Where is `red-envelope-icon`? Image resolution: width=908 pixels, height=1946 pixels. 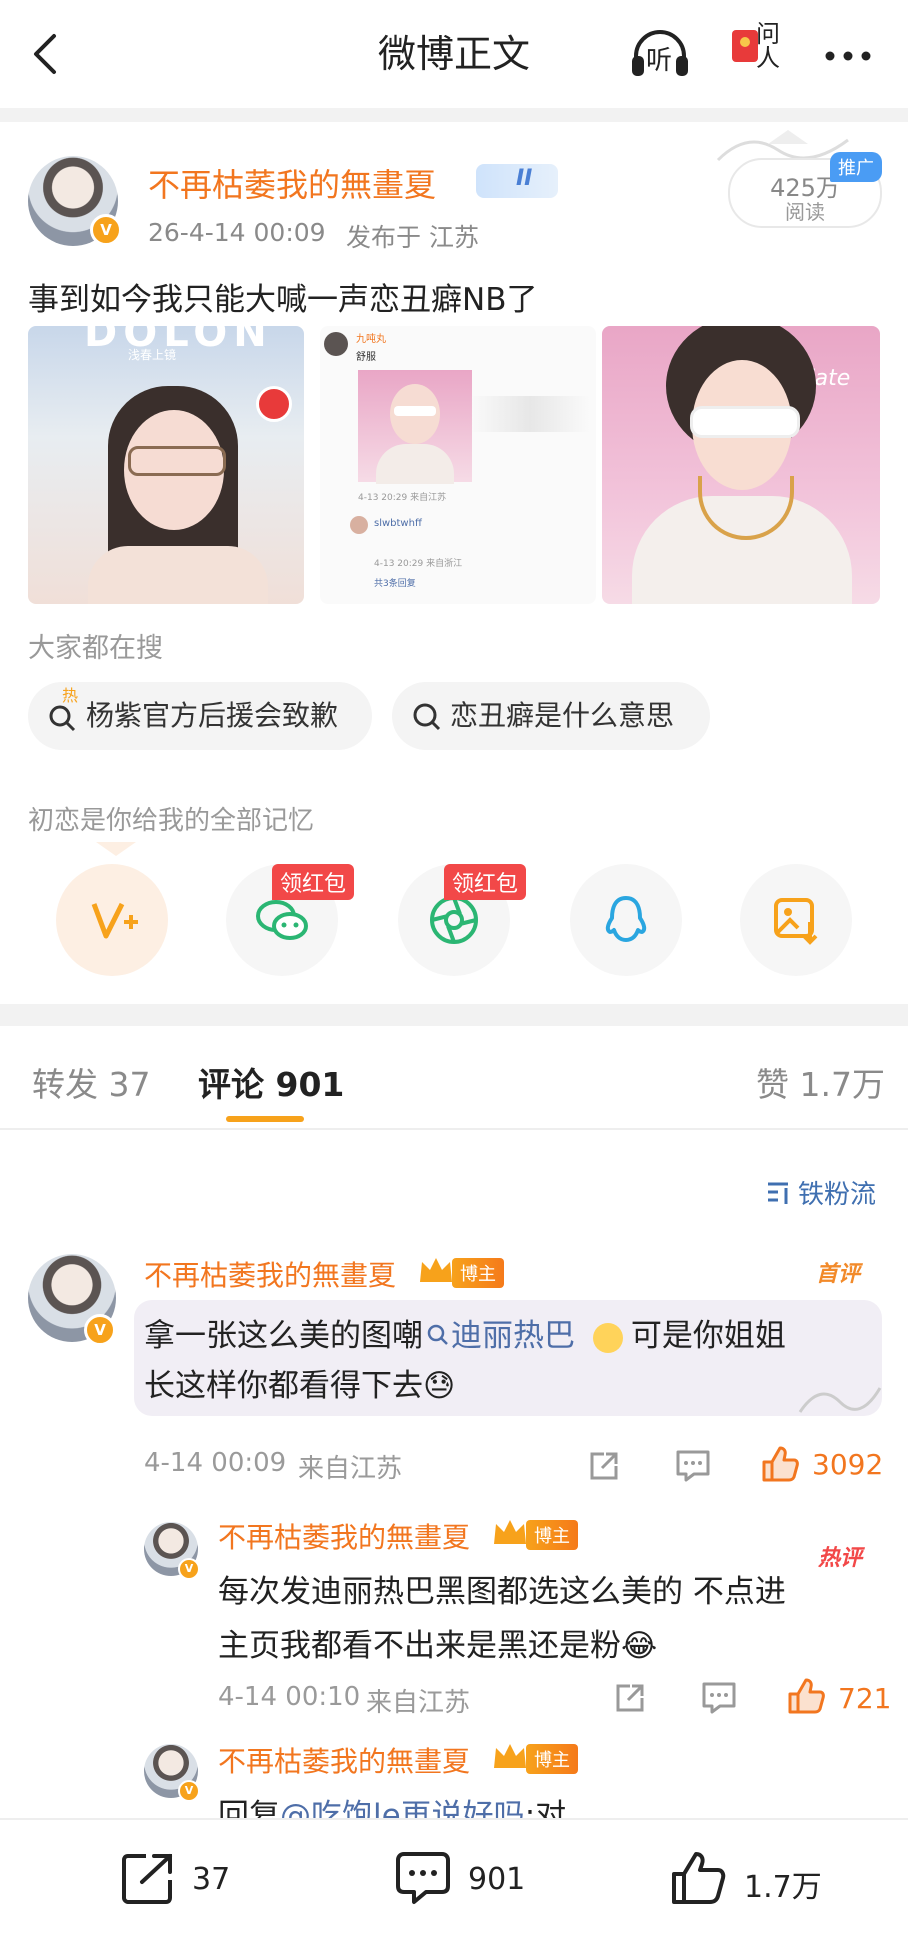
red-envelope-icon is located at coordinates (274, 404).